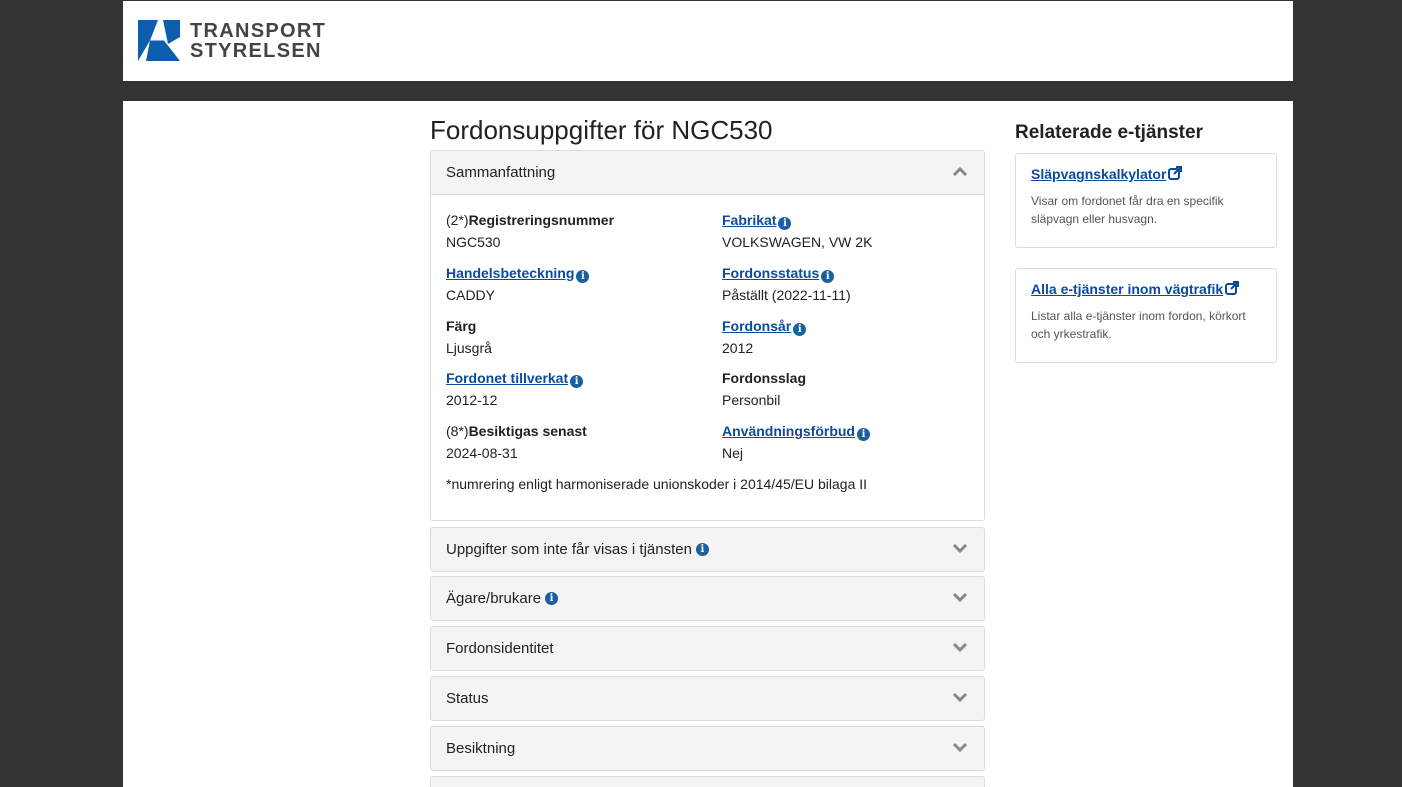  Describe the element at coordinates (764, 389) in the screenshot. I see `field-fordonsslag: Fordonsslag Personbil` at that location.